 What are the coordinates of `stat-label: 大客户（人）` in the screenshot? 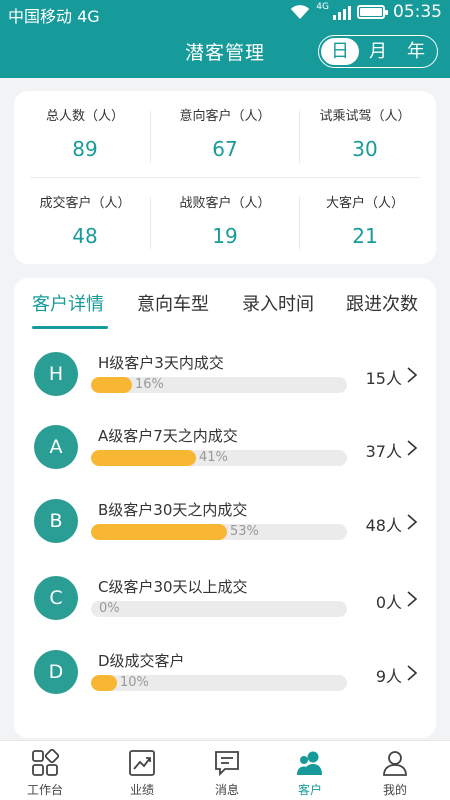 It's located at (364, 203).